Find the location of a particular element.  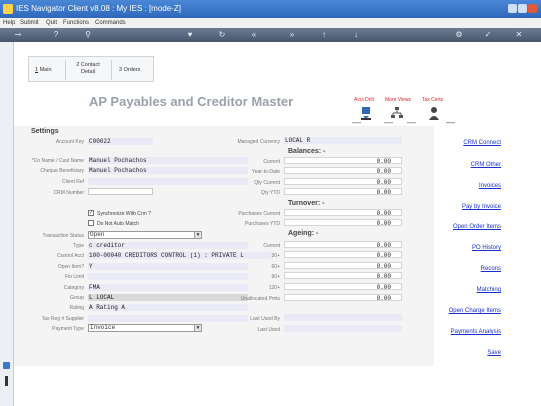

settings-icon: ⚙ is located at coordinates (459, 35).